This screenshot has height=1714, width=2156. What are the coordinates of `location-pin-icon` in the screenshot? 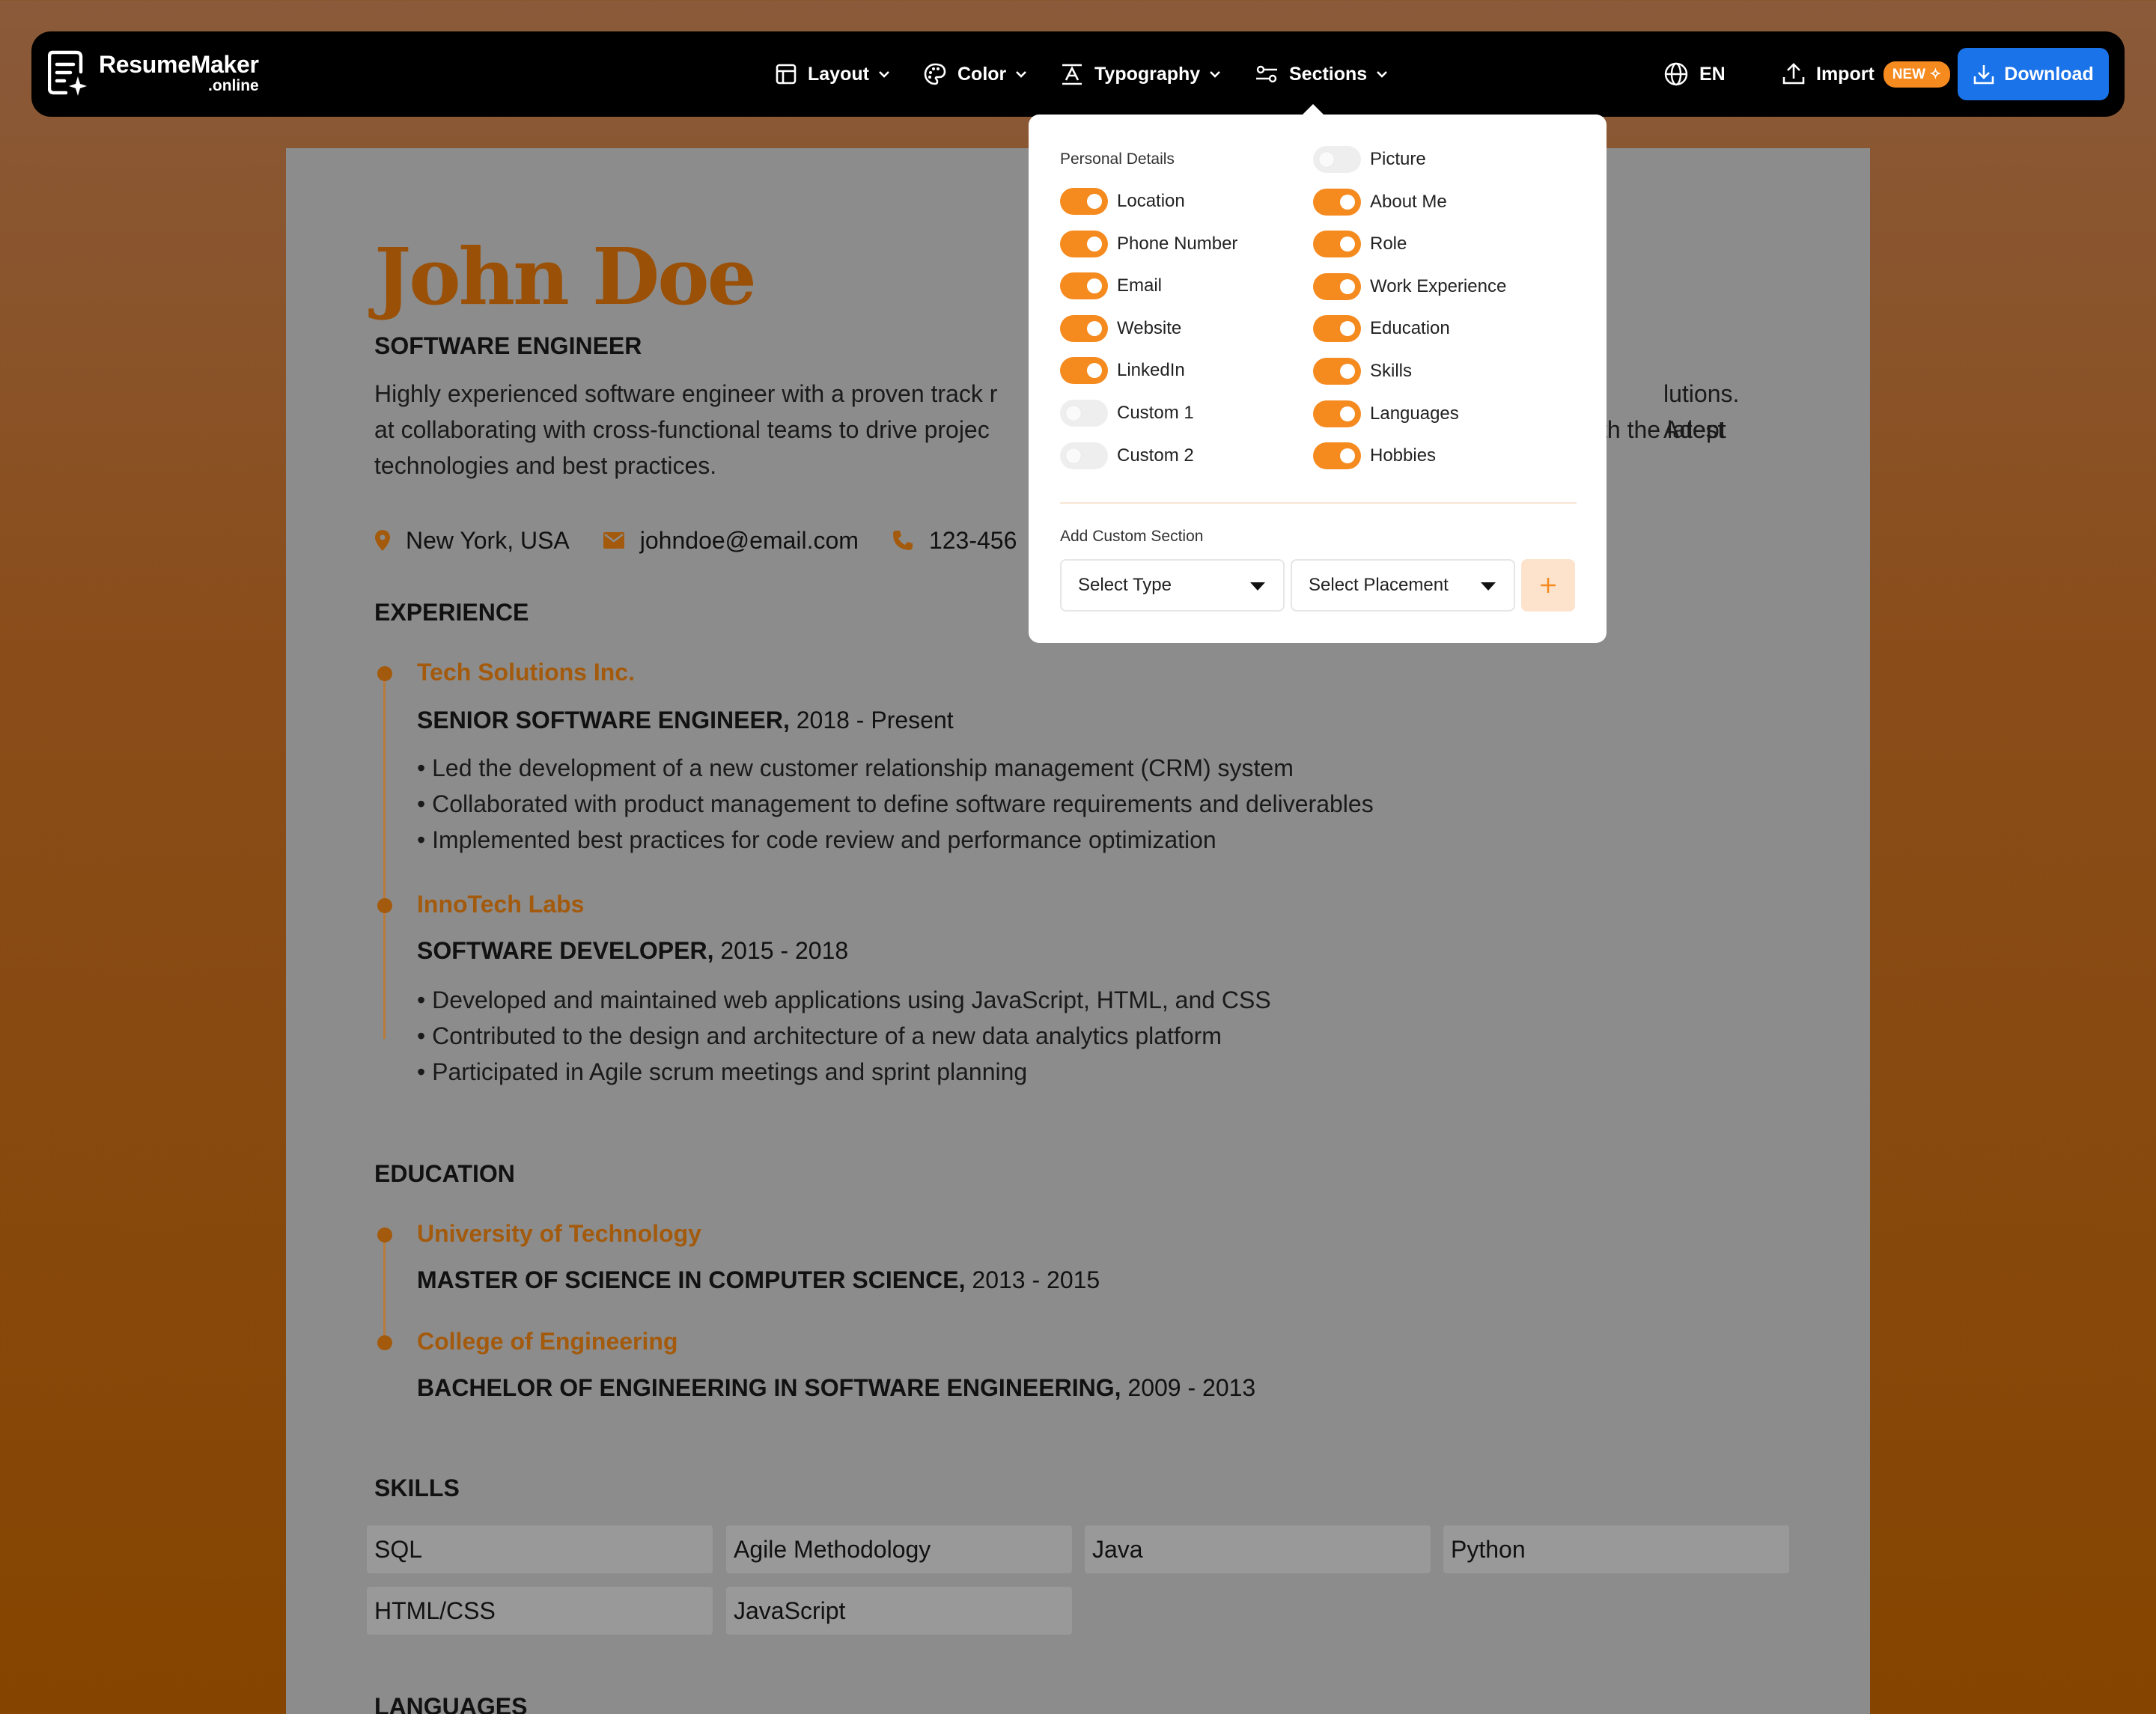 It's located at (382, 540).